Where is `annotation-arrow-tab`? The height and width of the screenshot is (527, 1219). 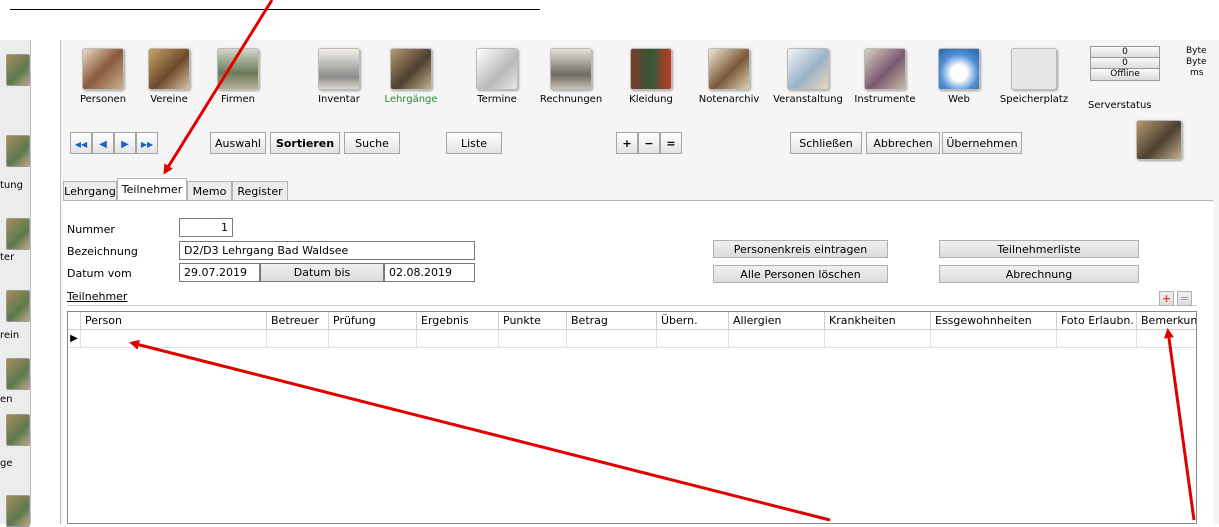
annotation-arrow-tab is located at coordinates (218, 87).